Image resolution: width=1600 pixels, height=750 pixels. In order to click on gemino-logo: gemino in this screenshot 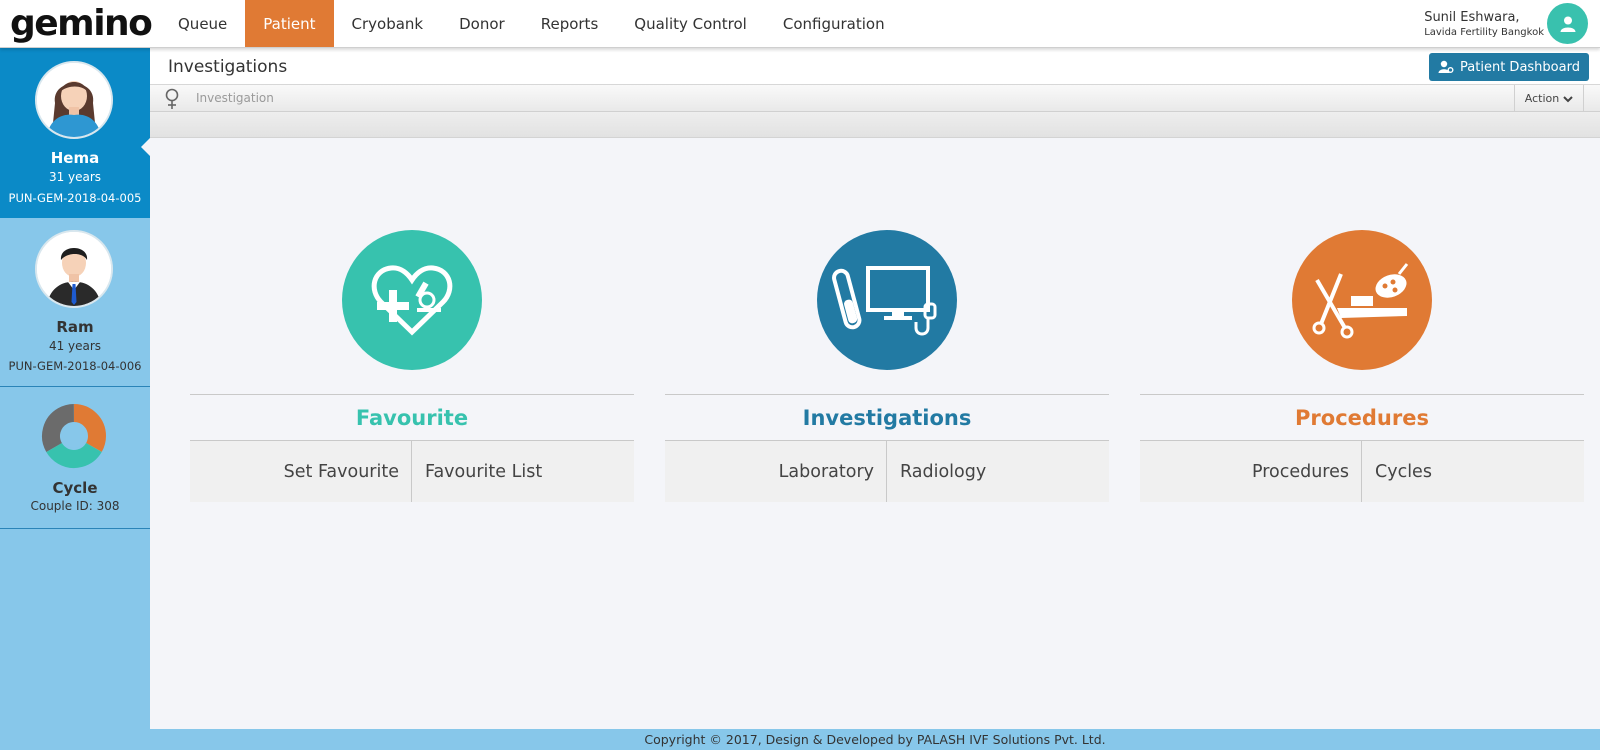, I will do `click(81, 23)`.